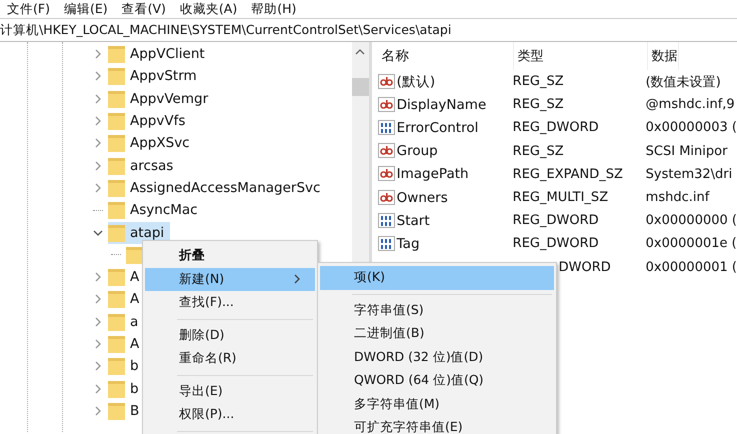  What do you see at coordinates (416, 81) in the screenshot?
I see `value-name: (默认)` at bounding box center [416, 81].